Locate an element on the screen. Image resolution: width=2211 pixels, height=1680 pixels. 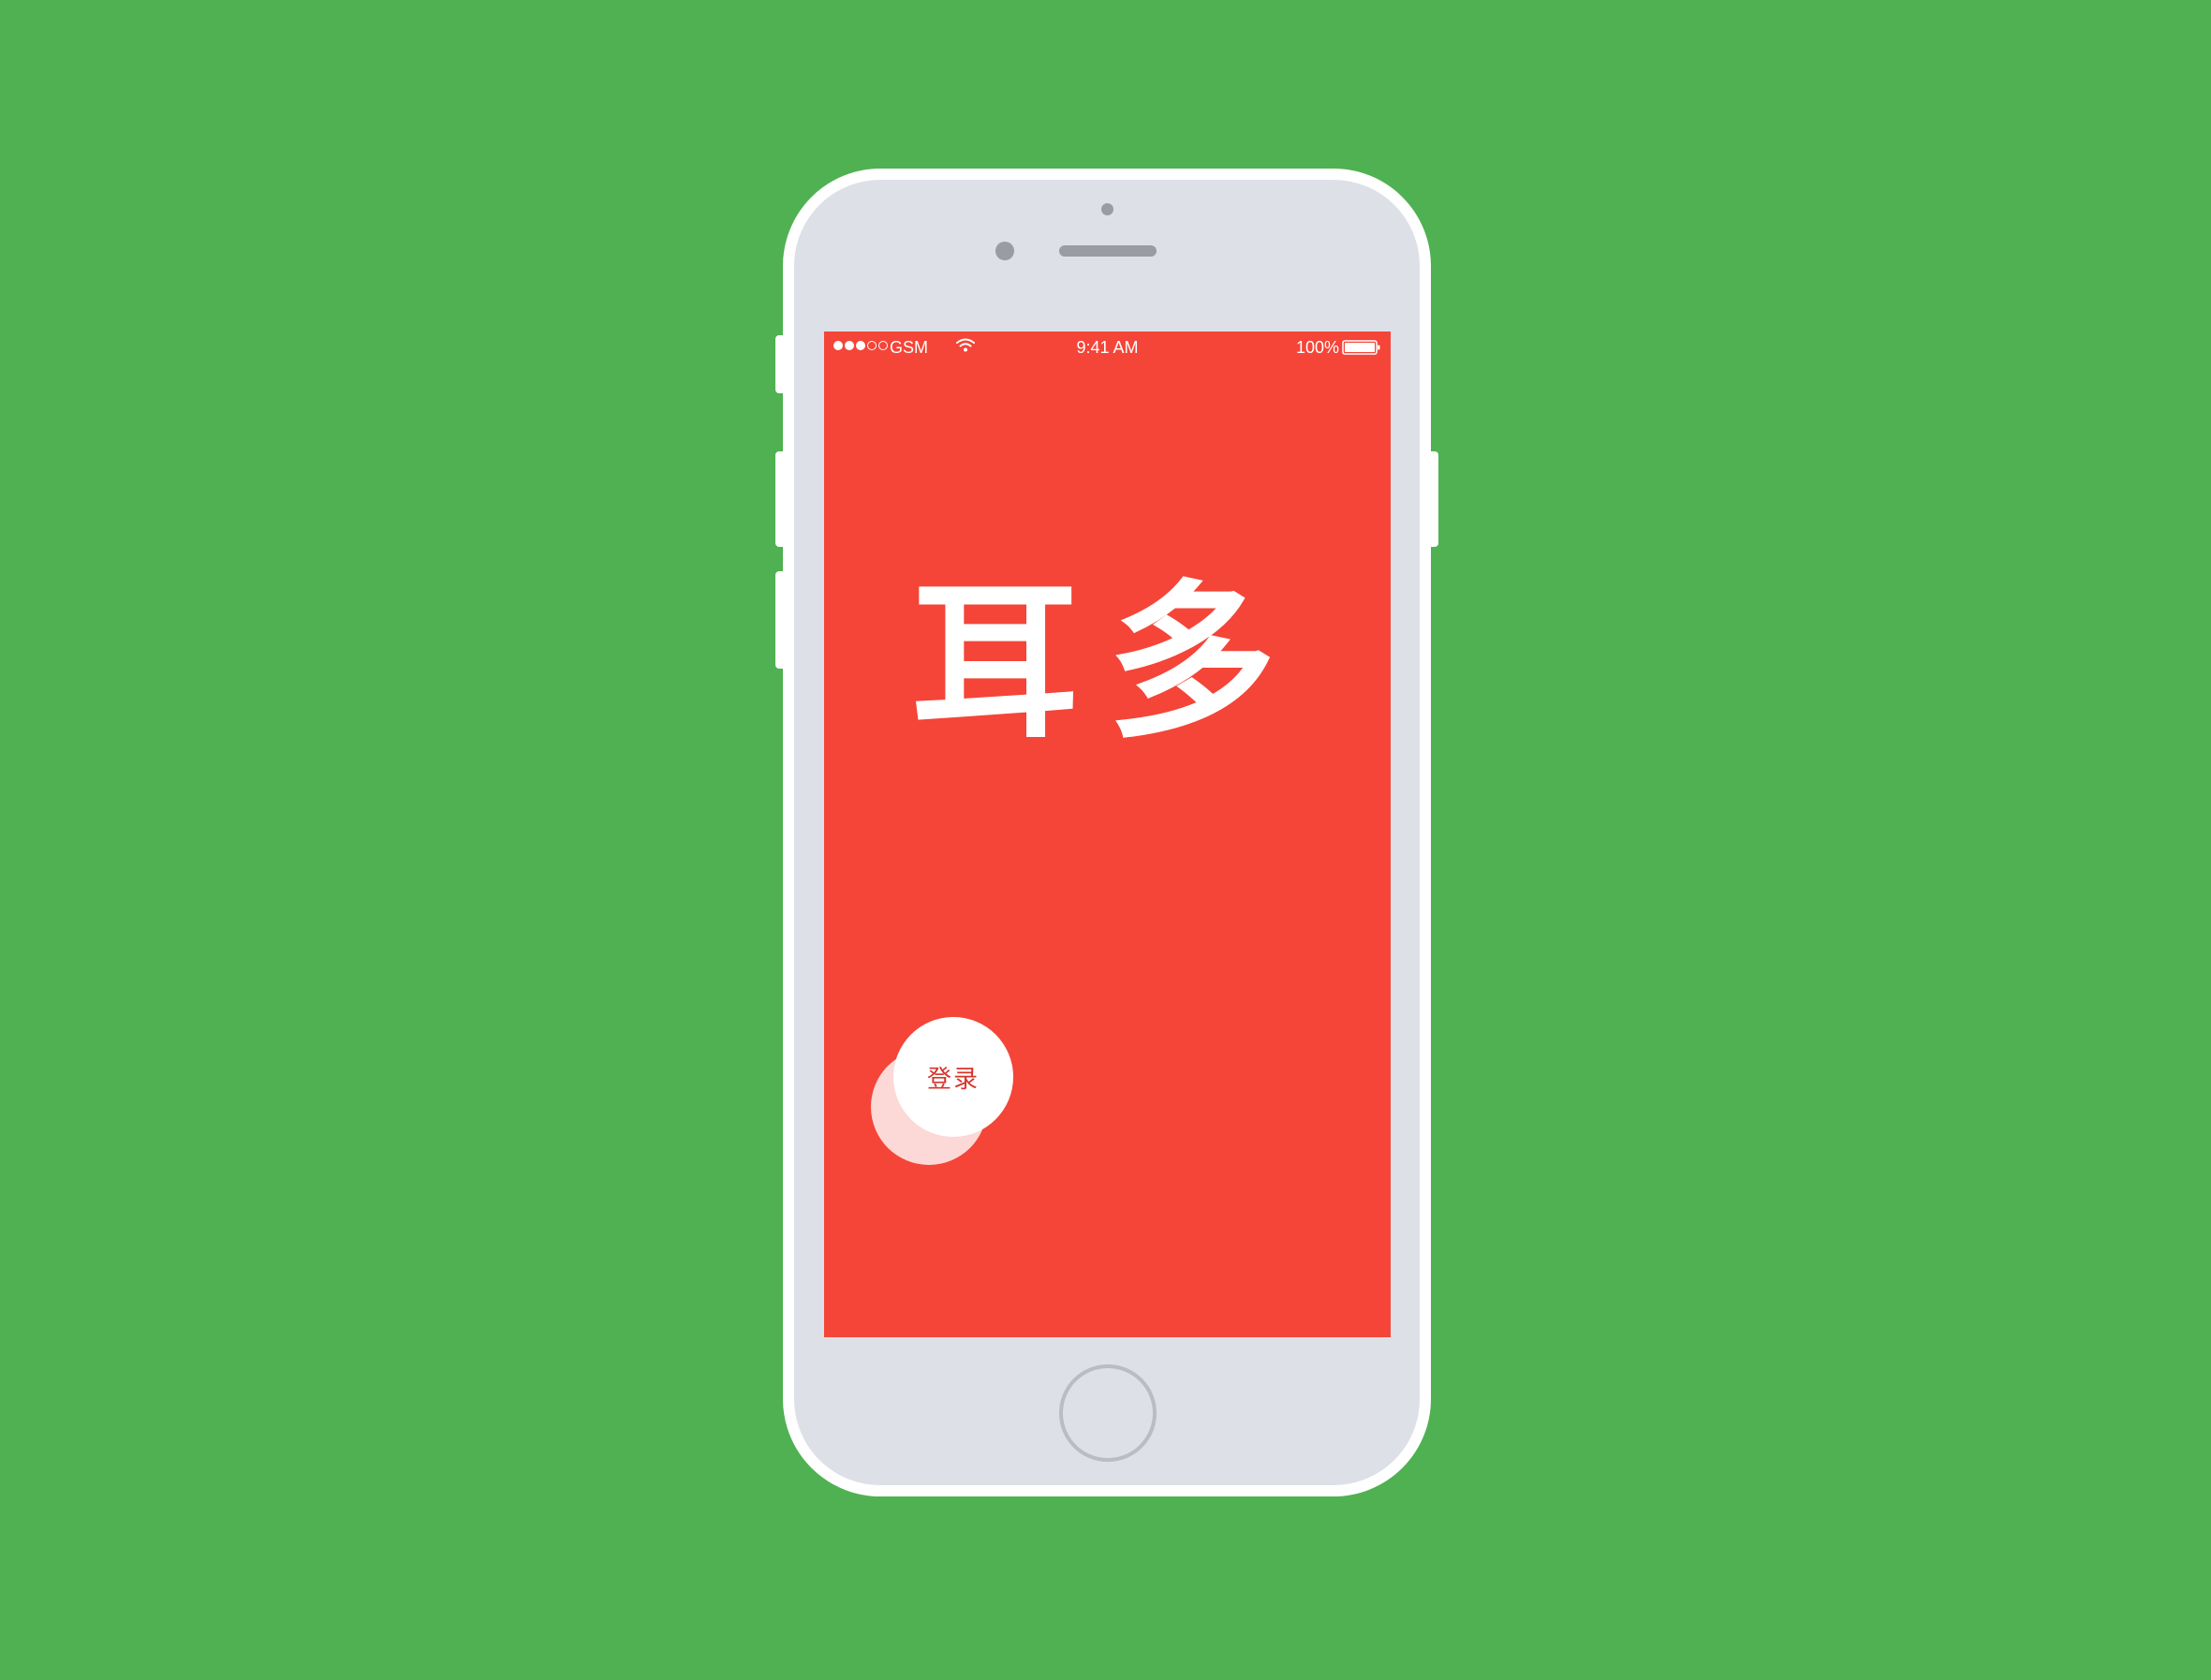
status-bar: GSM 9:41 AM 100% is located at coordinates (1107, 347).